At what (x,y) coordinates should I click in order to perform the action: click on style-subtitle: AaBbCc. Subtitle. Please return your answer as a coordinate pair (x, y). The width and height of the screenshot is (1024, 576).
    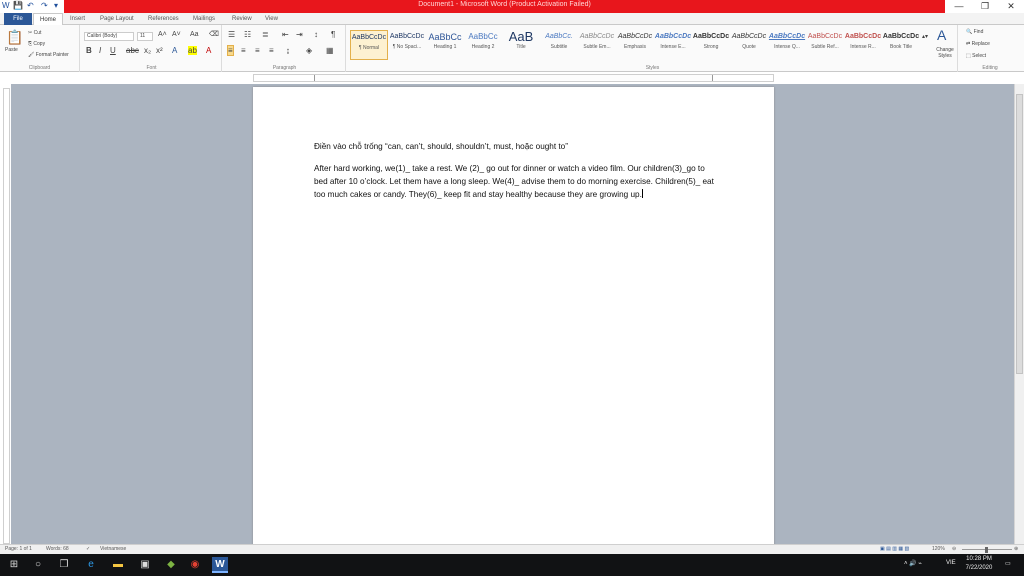
    Looking at the image, I should click on (559, 45).